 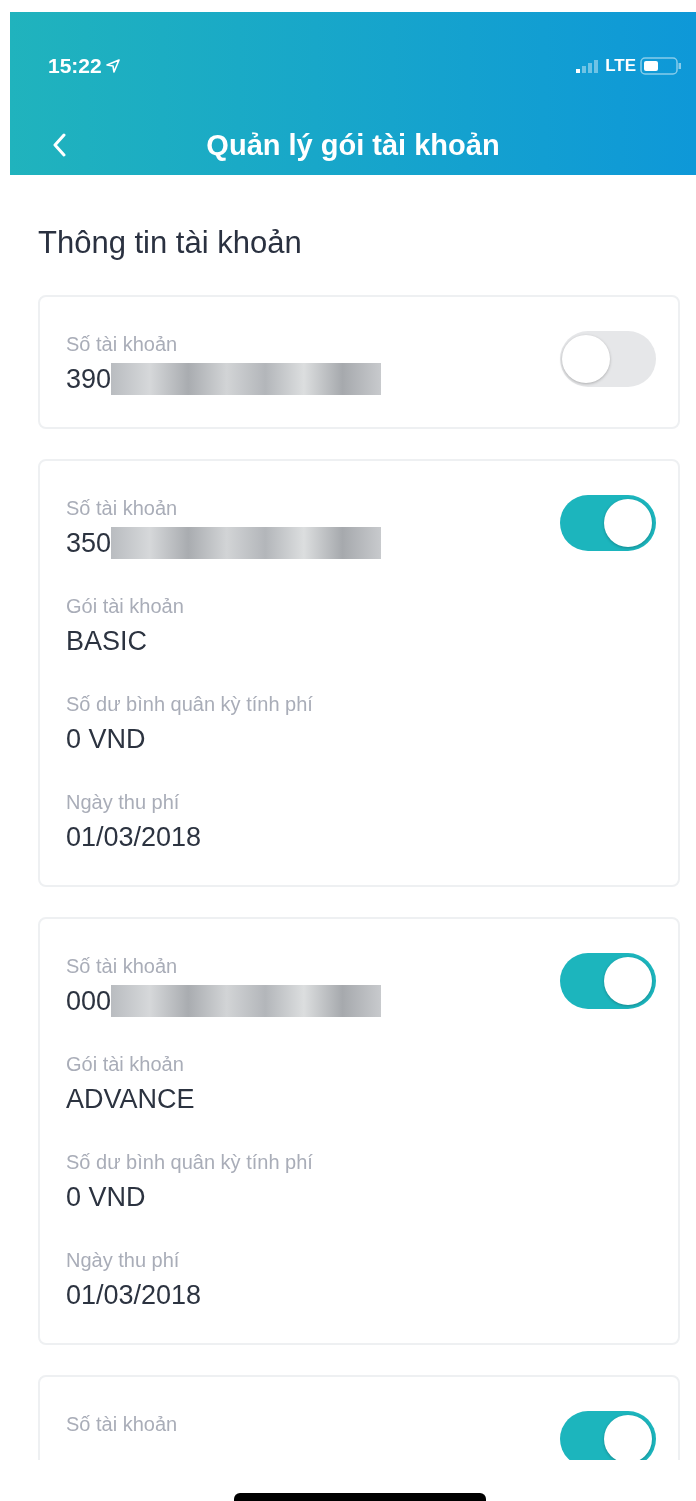 What do you see at coordinates (170, 243) in the screenshot?
I see `section-title: Thông tin tài khoản` at bounding box center [170, 243].